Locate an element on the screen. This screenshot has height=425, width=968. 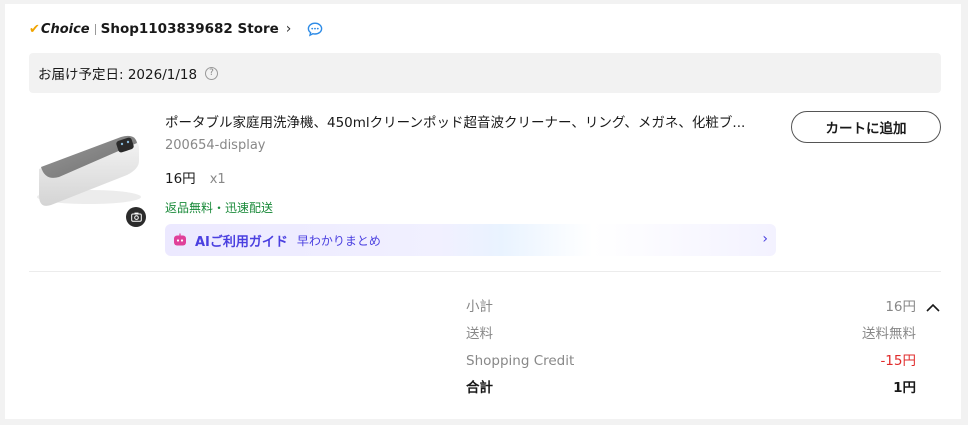
camera-icon is located at coordinates (136, 217).